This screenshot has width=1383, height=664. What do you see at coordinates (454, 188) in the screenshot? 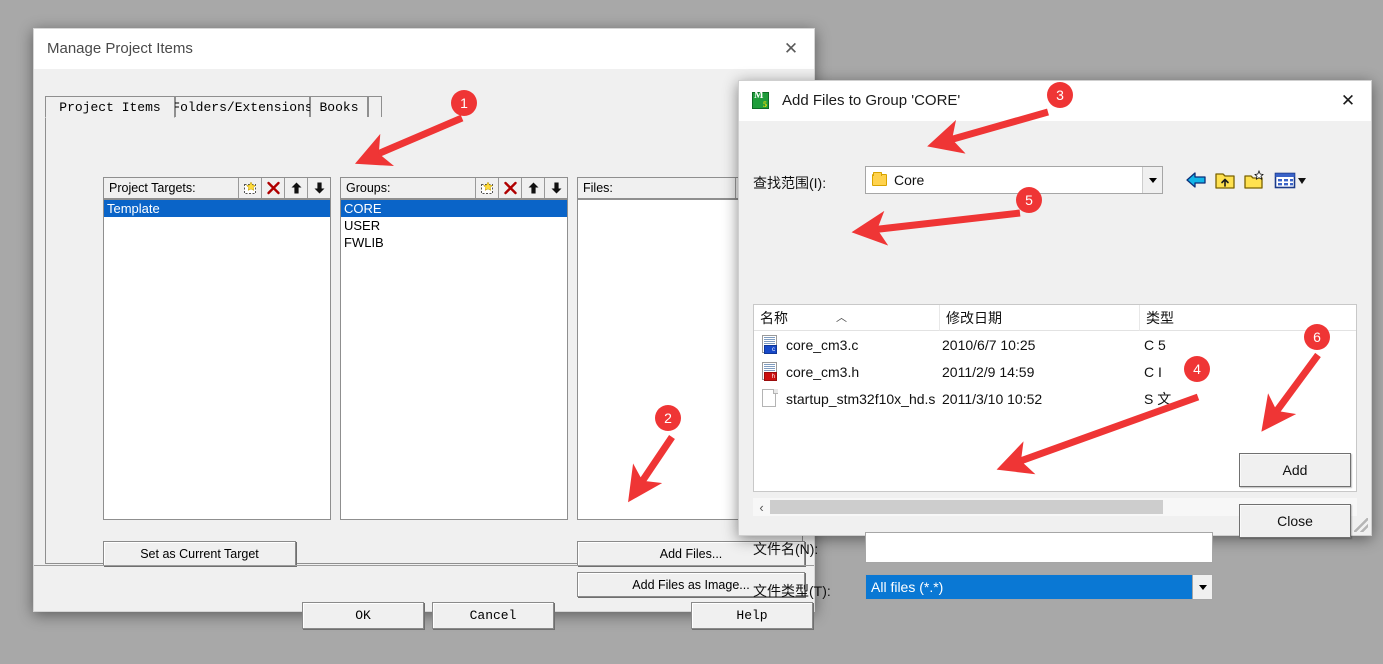
I see `groups-header: Groups:` at bounding box center [454, 188].